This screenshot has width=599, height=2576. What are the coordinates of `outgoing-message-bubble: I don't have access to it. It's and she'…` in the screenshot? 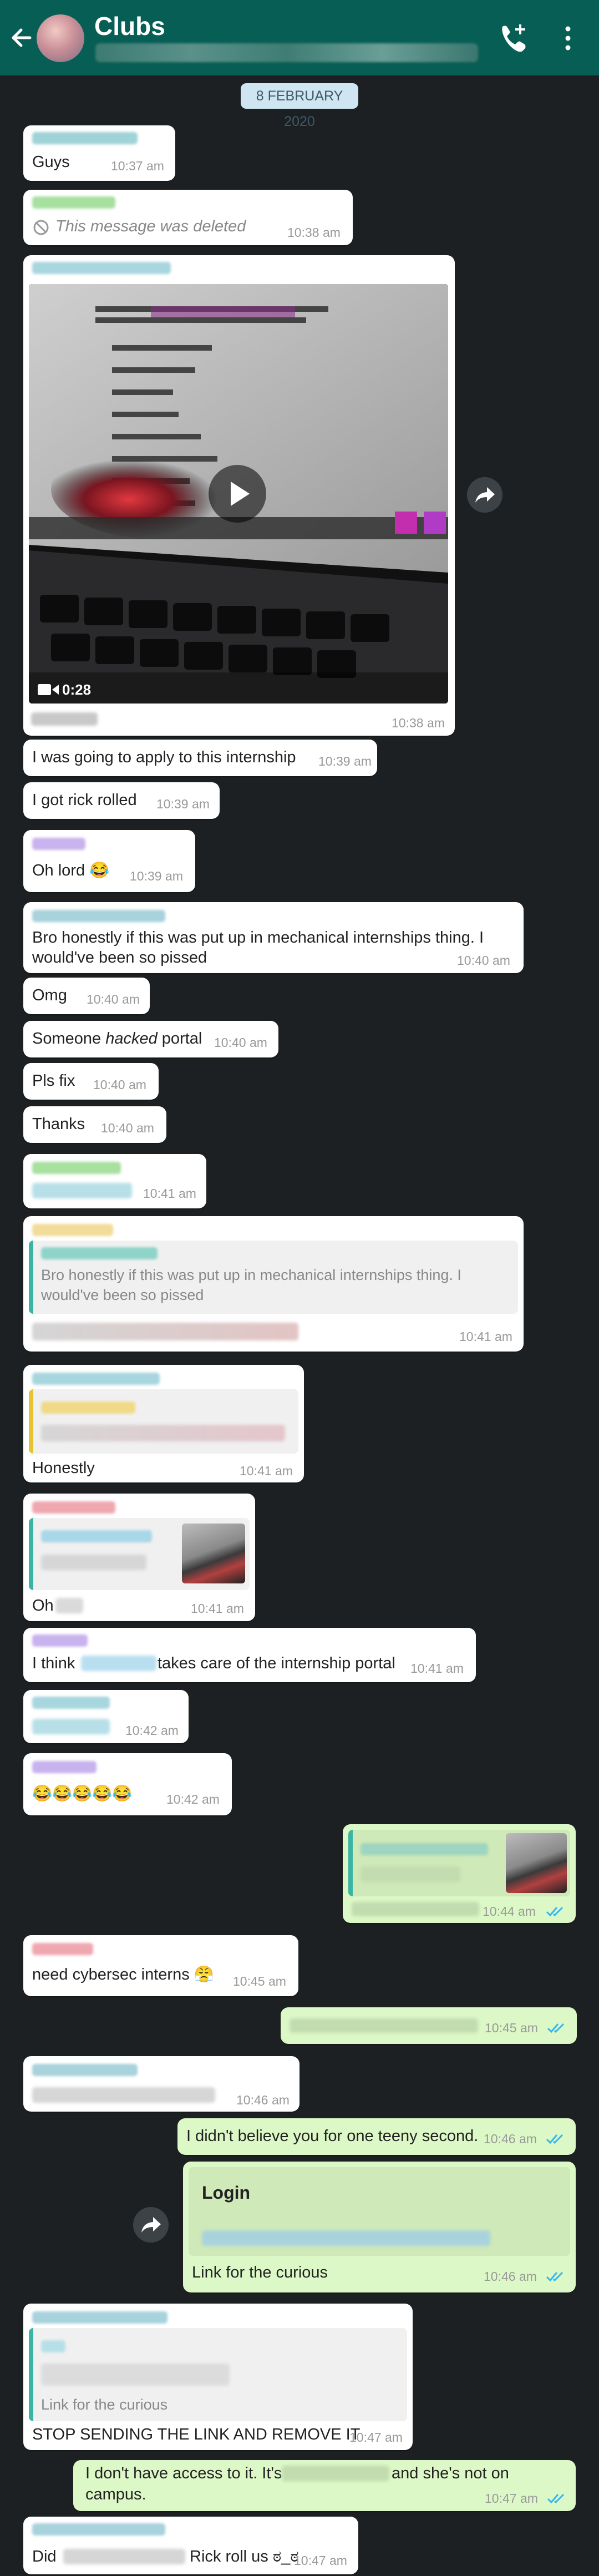 It's located at (324, 2485).